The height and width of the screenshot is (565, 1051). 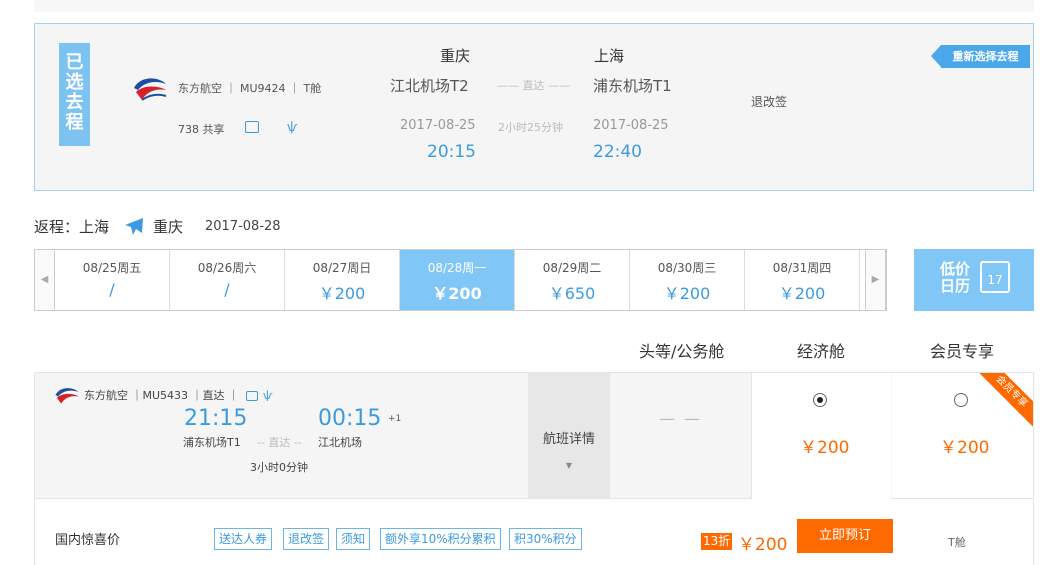 I want to click on outbound-to-city: 上海, so click(x=609, y=56).